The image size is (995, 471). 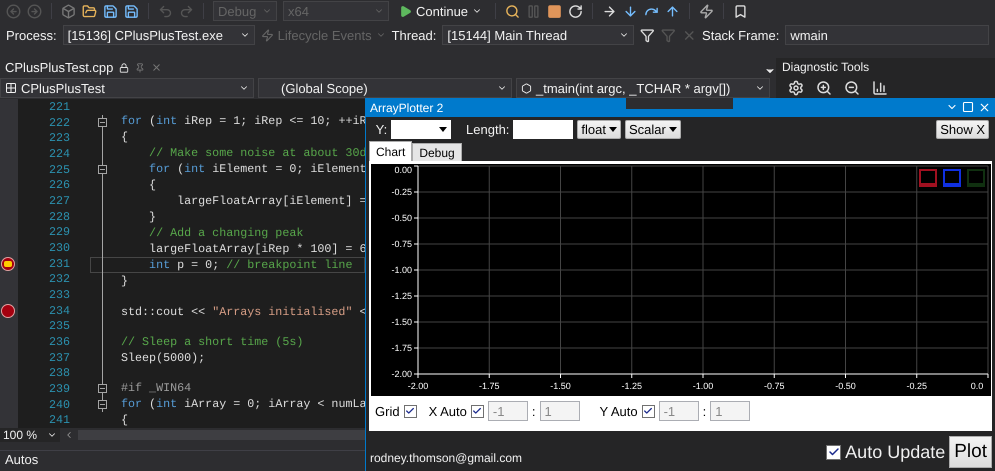 I want to click on line-number: 231, so click(x=59, y=263).